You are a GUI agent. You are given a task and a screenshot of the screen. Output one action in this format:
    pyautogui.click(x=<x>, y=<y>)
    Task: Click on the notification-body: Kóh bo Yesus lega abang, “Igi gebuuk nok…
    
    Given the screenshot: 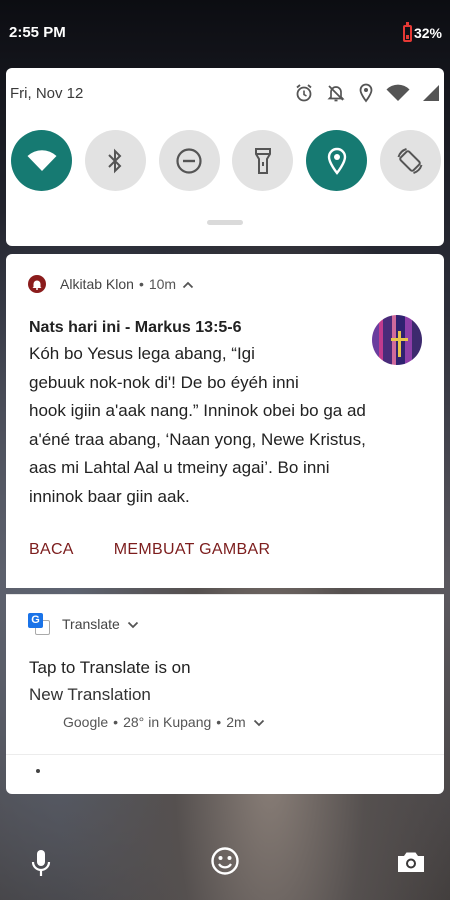 What is the action you would take?
    pyautogui.click(x=197, y=425)
    